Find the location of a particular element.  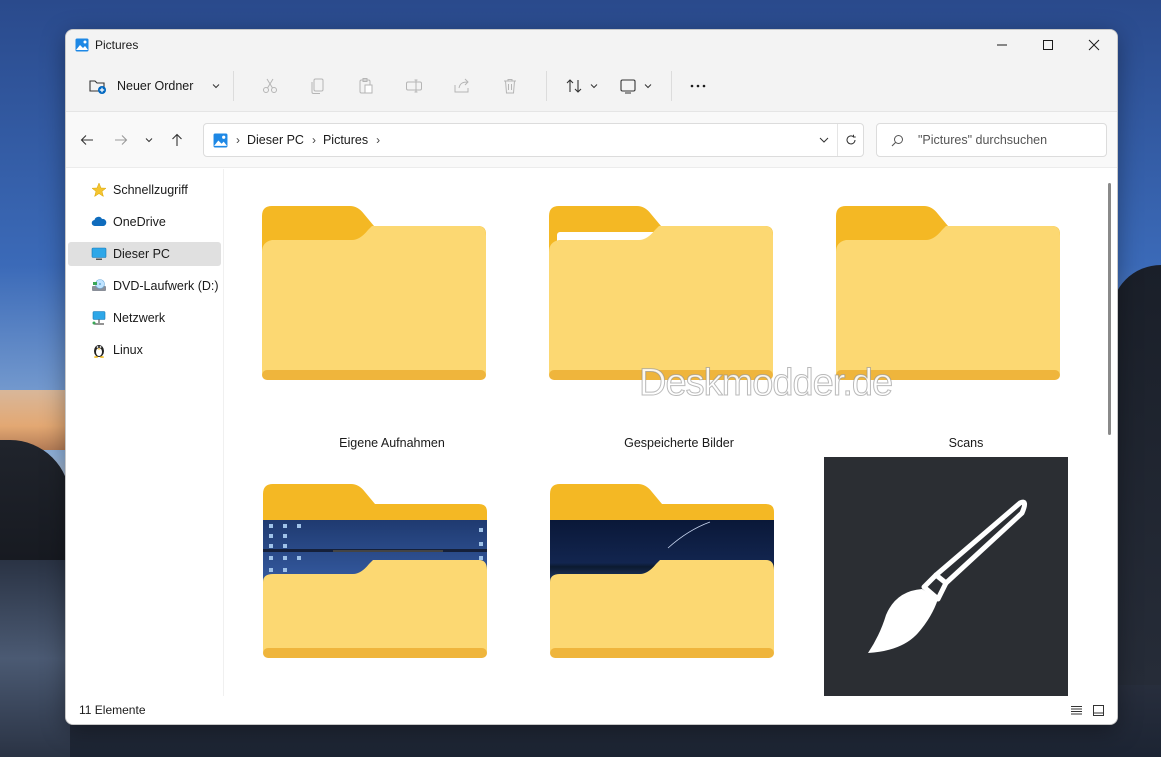

sidebar-item-onedrive: OneDrive is located at coordinates (144, 222).